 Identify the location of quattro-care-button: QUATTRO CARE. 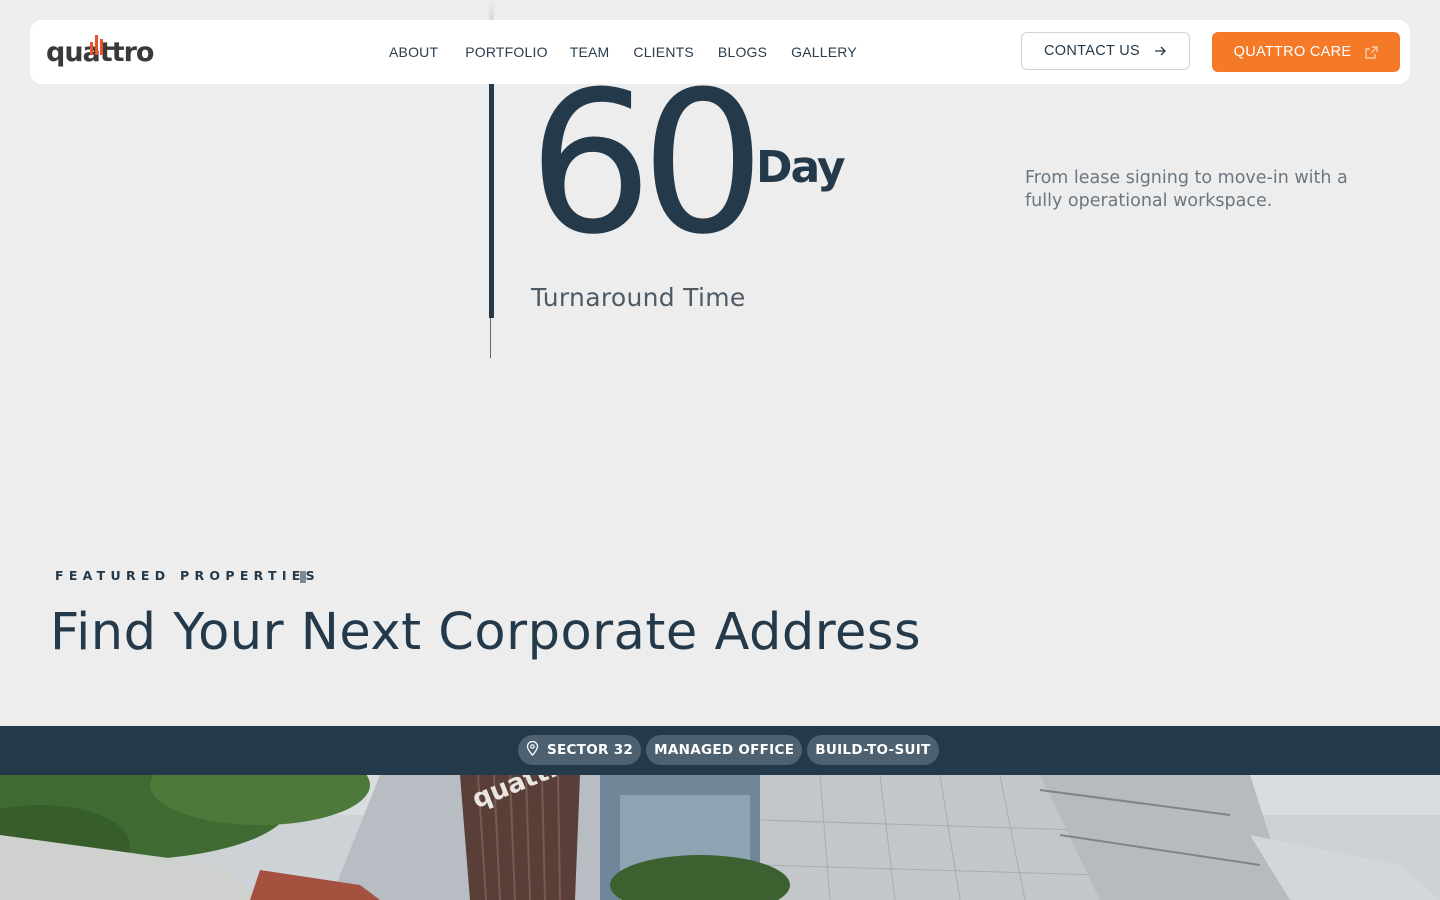
(1306, 52).